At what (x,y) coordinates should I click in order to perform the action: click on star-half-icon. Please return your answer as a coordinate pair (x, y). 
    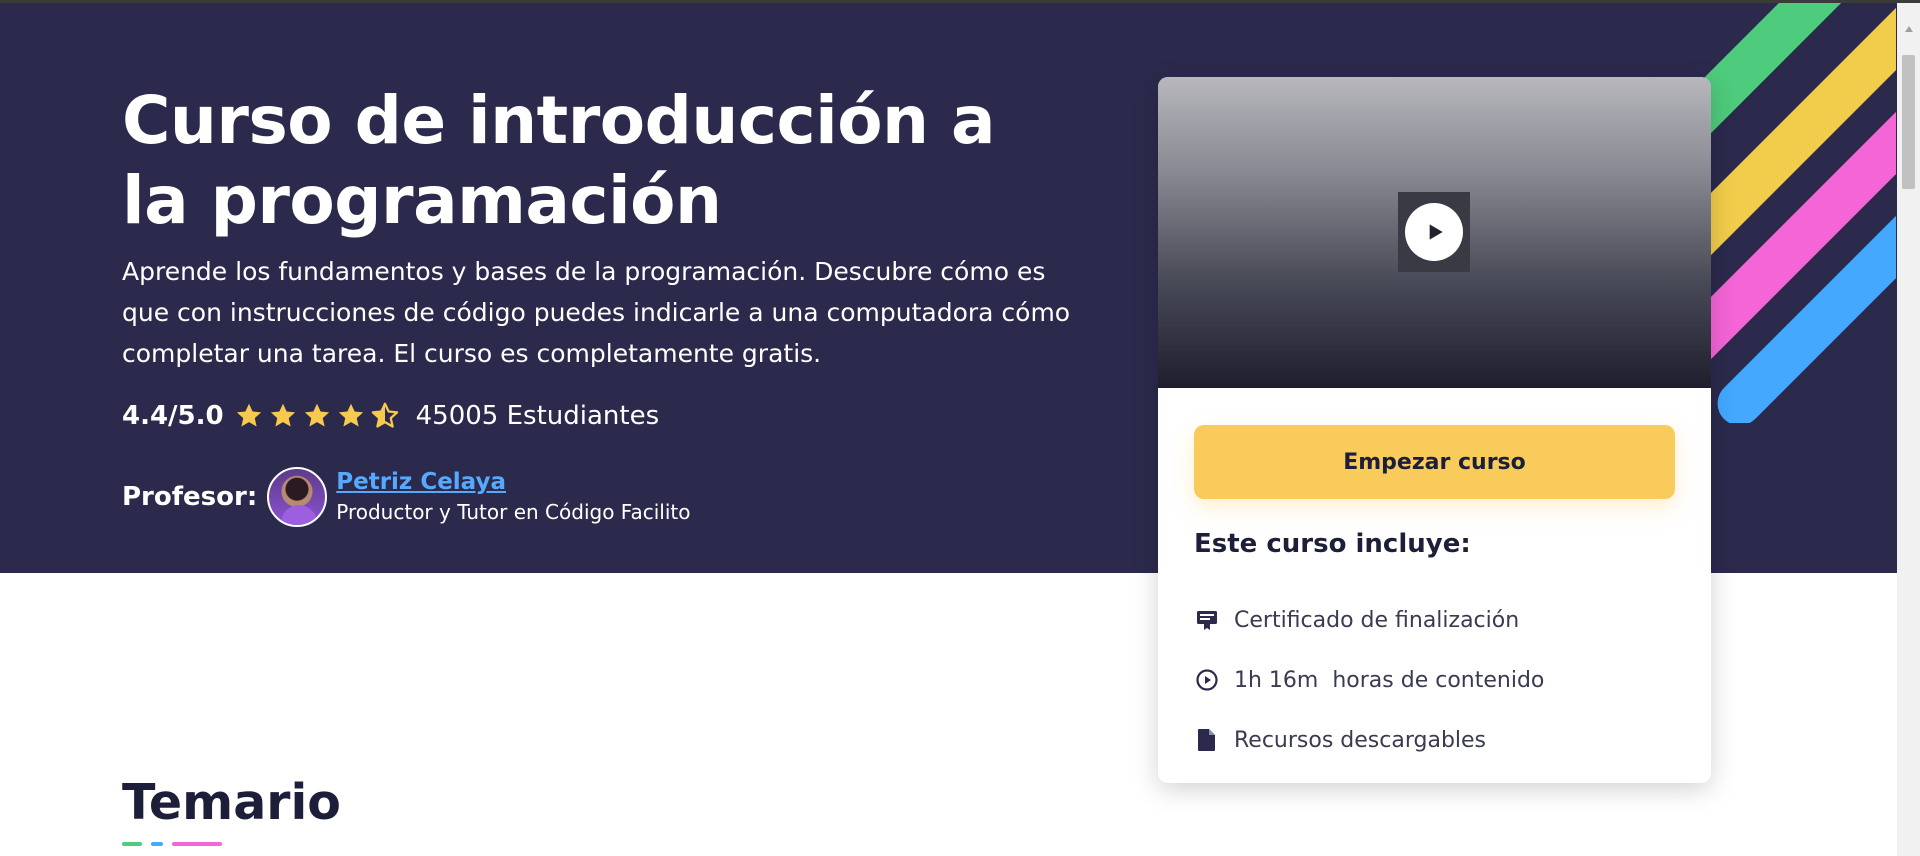
    Looking at the image, I should click on (384, 415).